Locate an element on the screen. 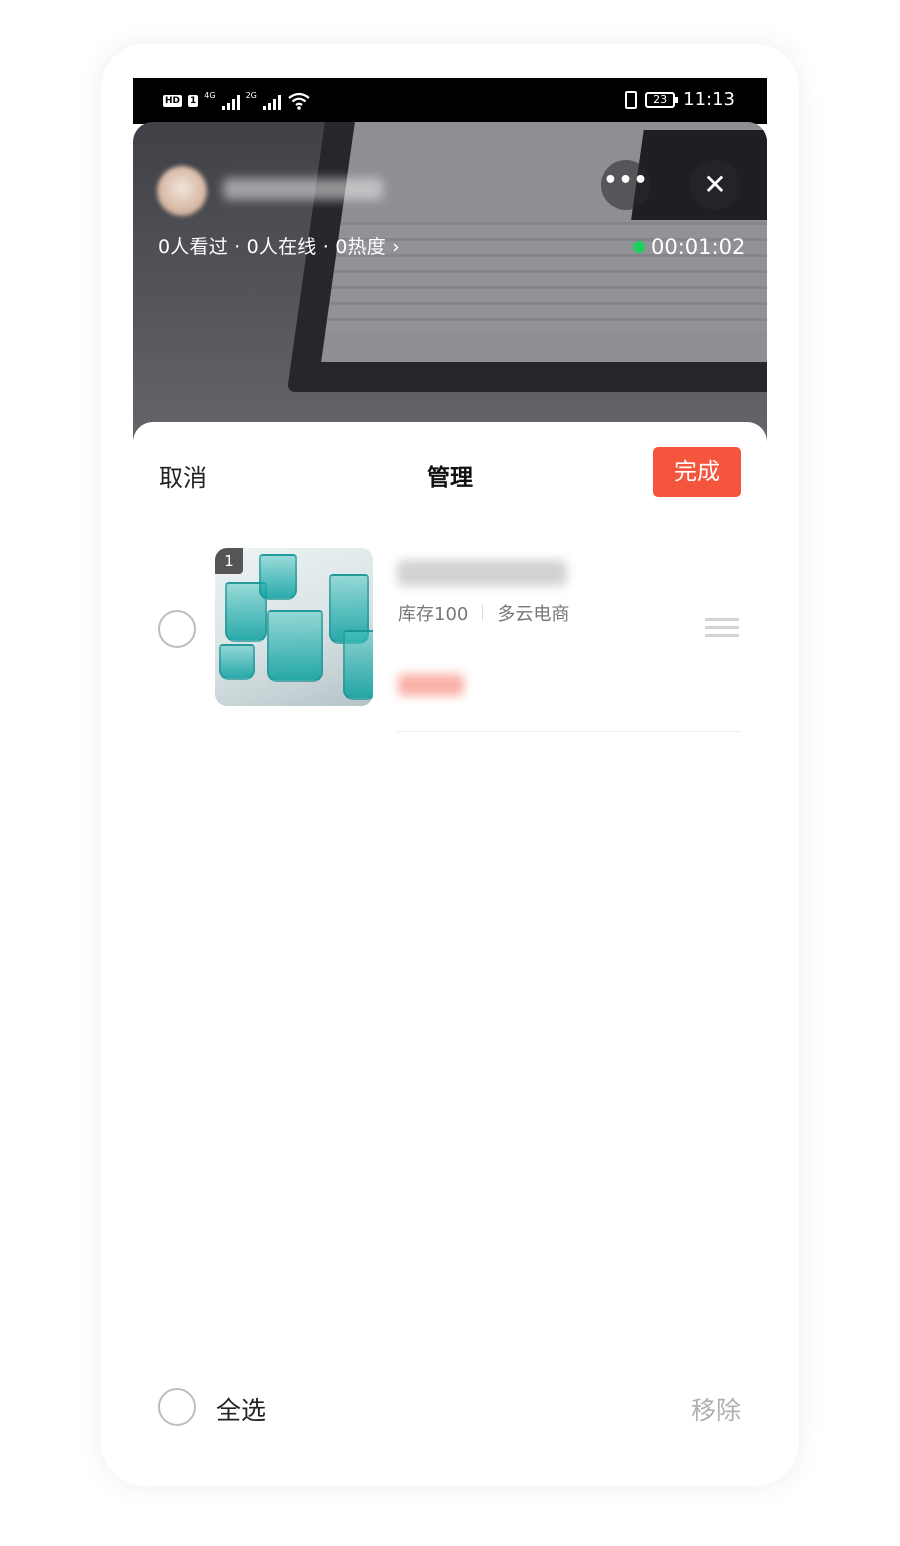  more-button: ••• is located at coordinates (626, 185).